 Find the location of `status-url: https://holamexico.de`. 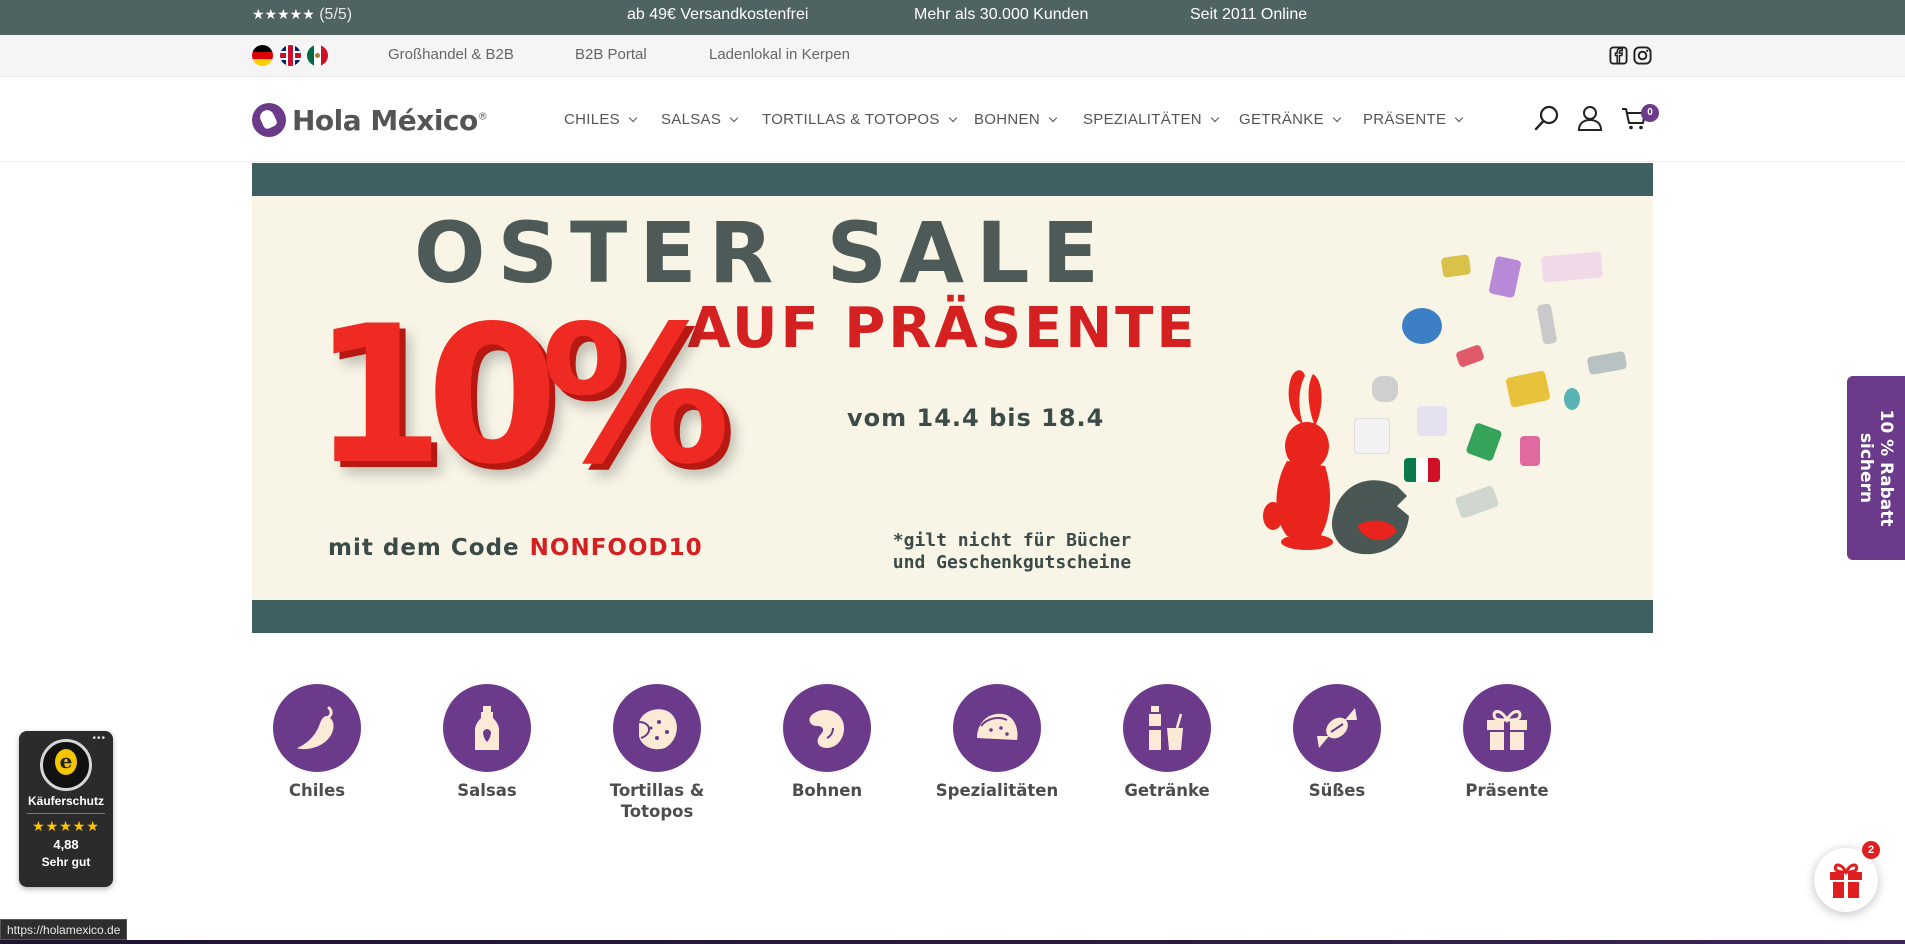

status-url: https://holamexico.de is located at coordinates (64, 929).